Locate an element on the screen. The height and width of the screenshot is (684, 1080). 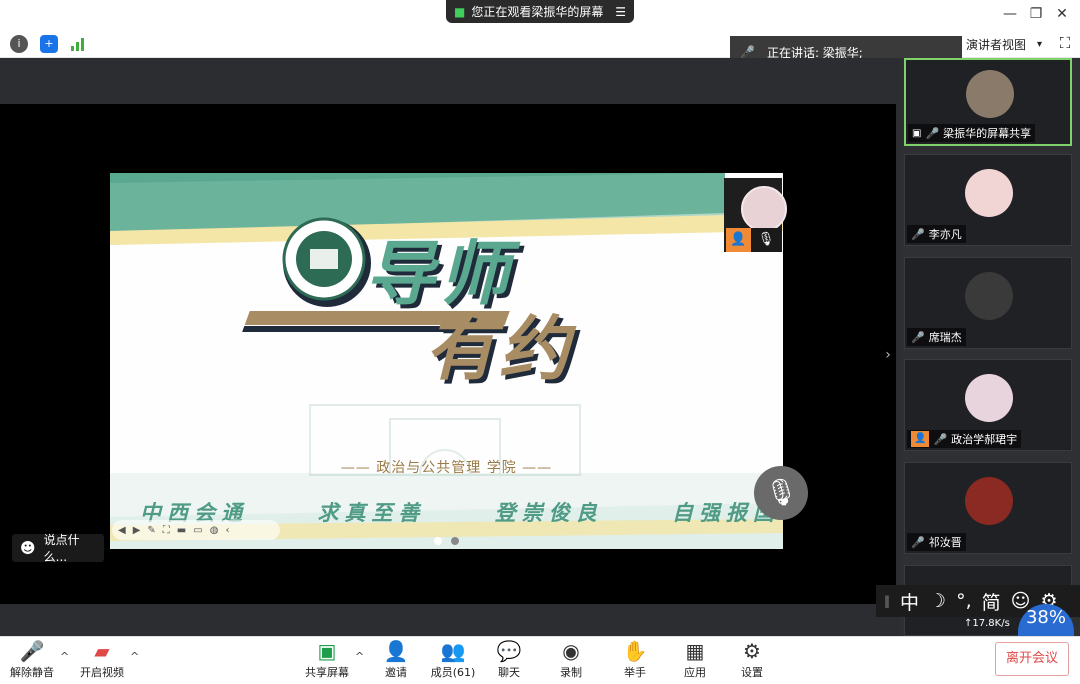
globe-icon: ◍ is located at coordinates (214, 530).